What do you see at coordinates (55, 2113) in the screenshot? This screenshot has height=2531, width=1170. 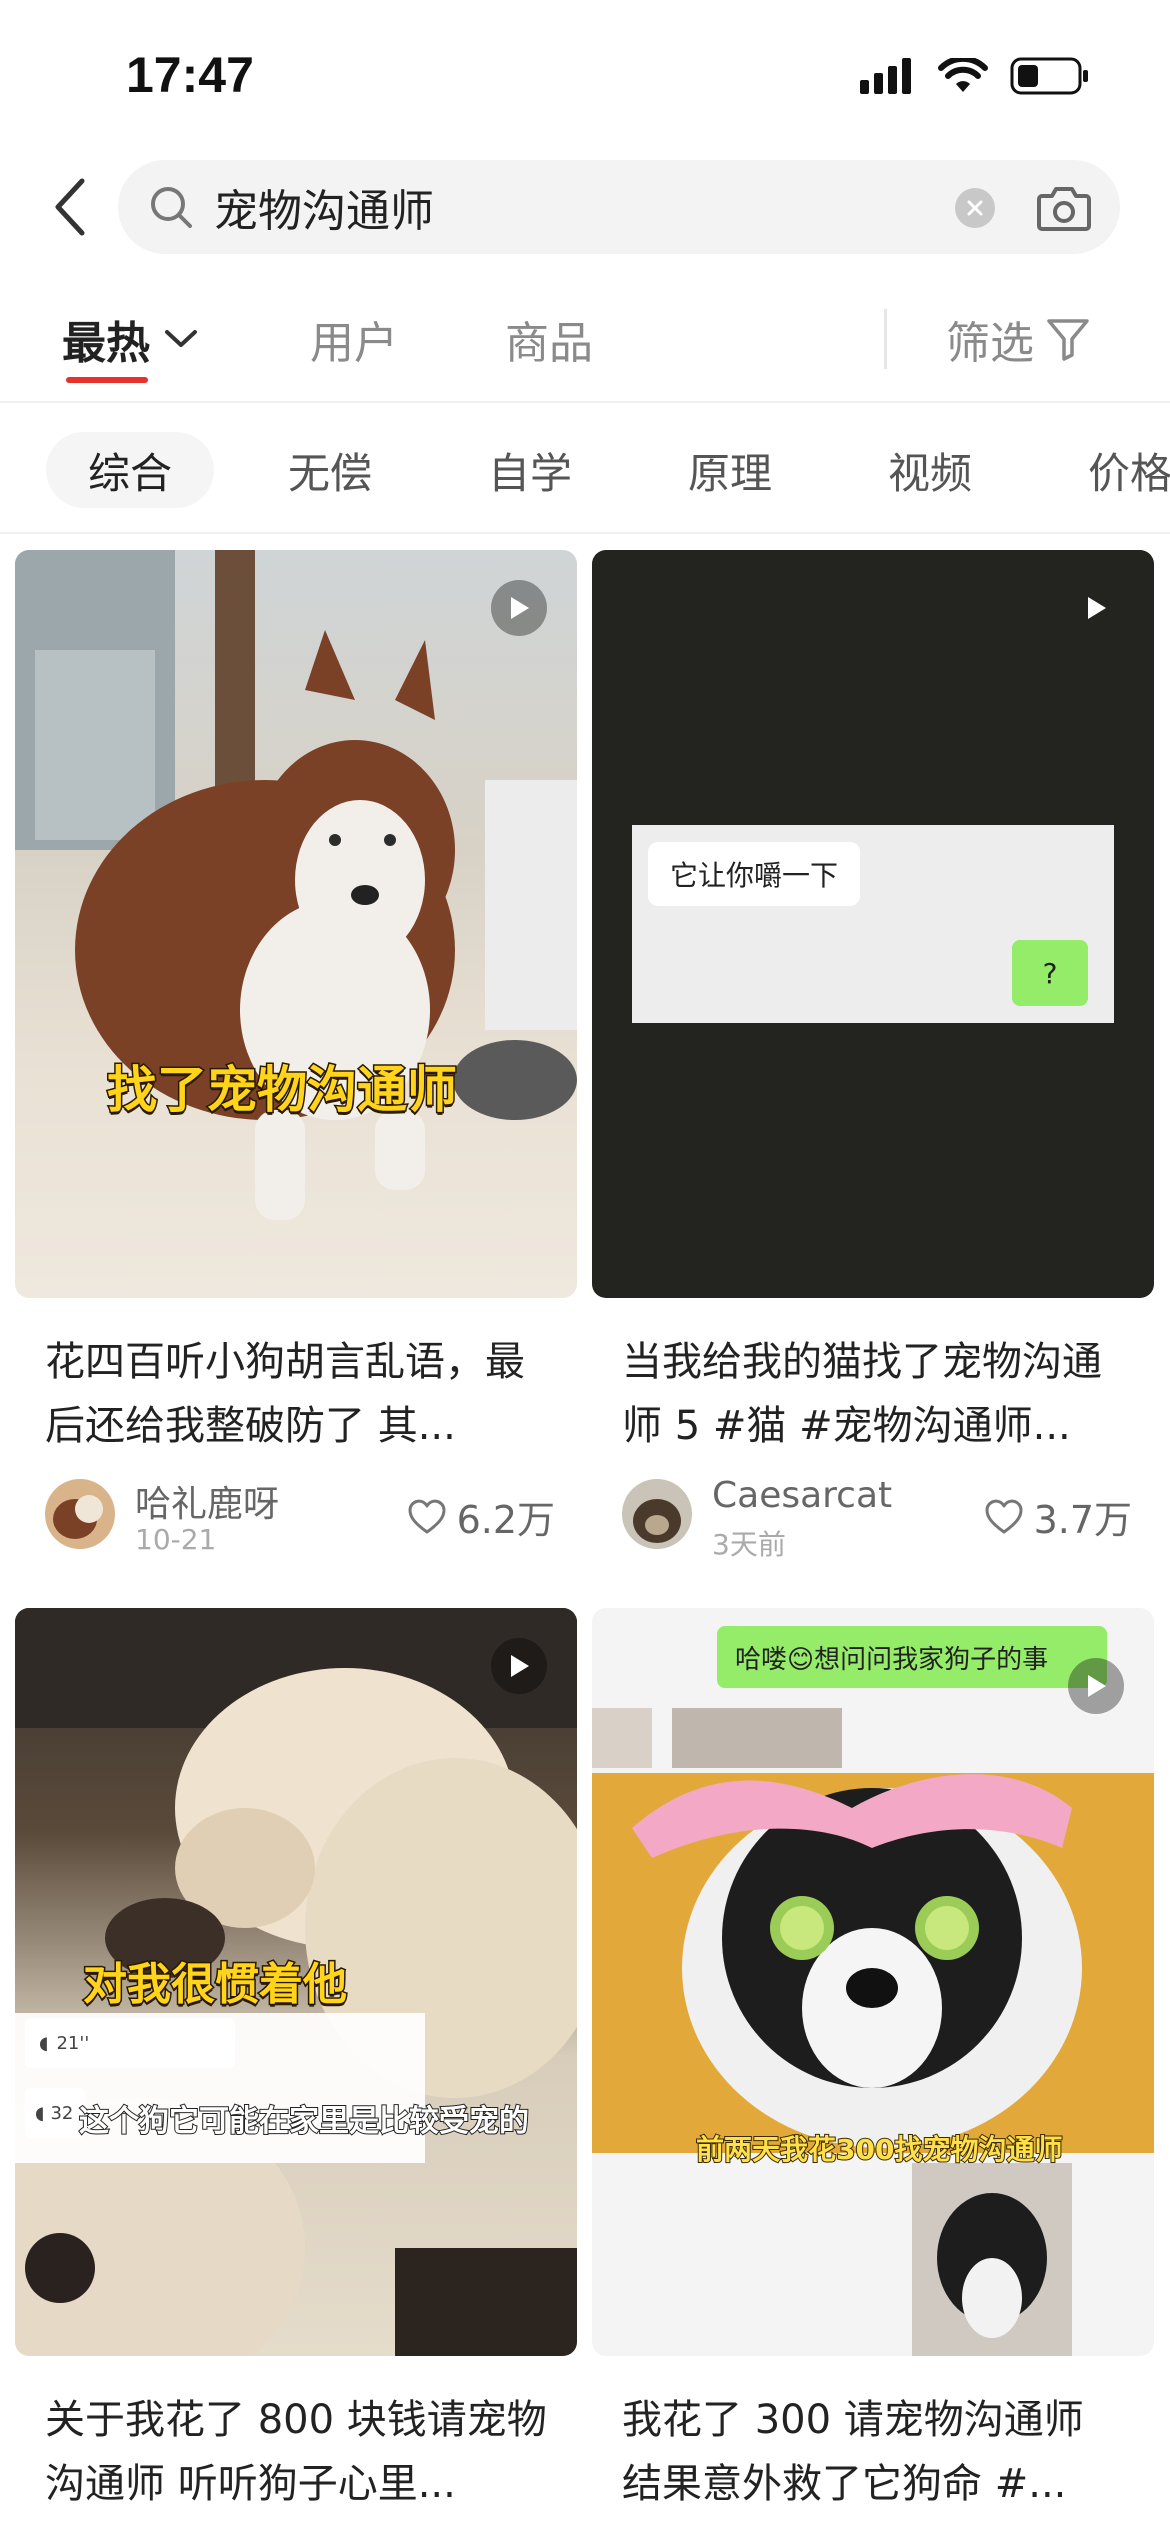 I see `voice-message-2: ◖ 32` at bounding box center [55, 2113].